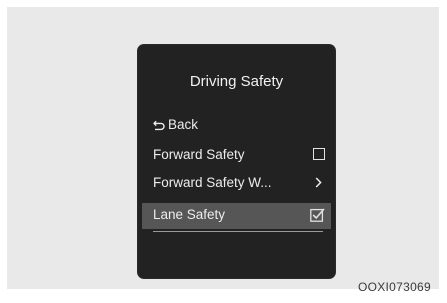  What do you see at coordinates (239, 125) in the screenshot?
I see `back-button: Back` at bounding box center [239, 125].